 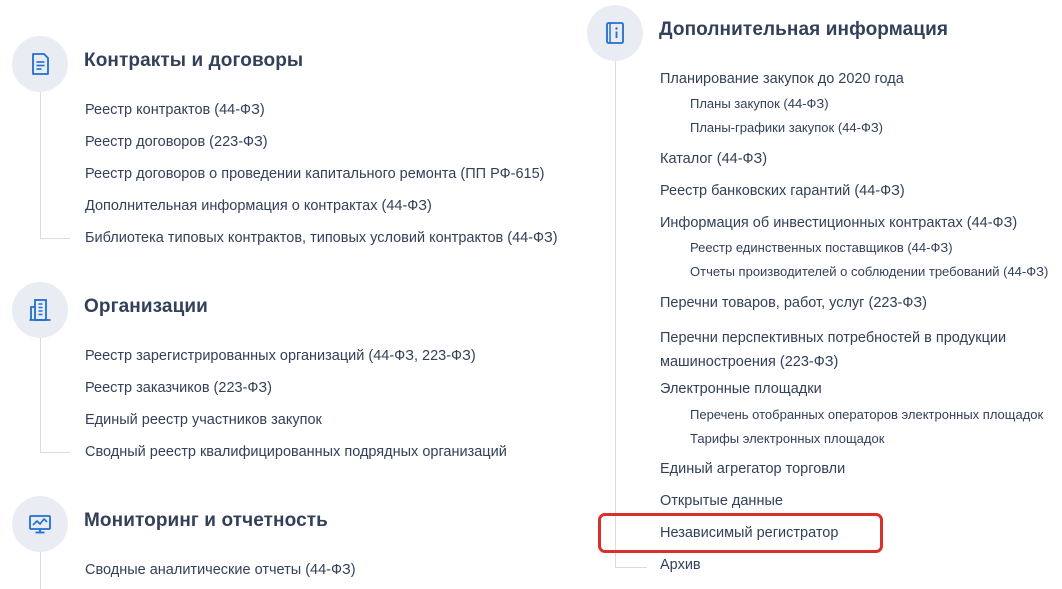 I want to click on link-purchase-plans: Планы закупок (44-ФЗ), so click(x=759, y=104).